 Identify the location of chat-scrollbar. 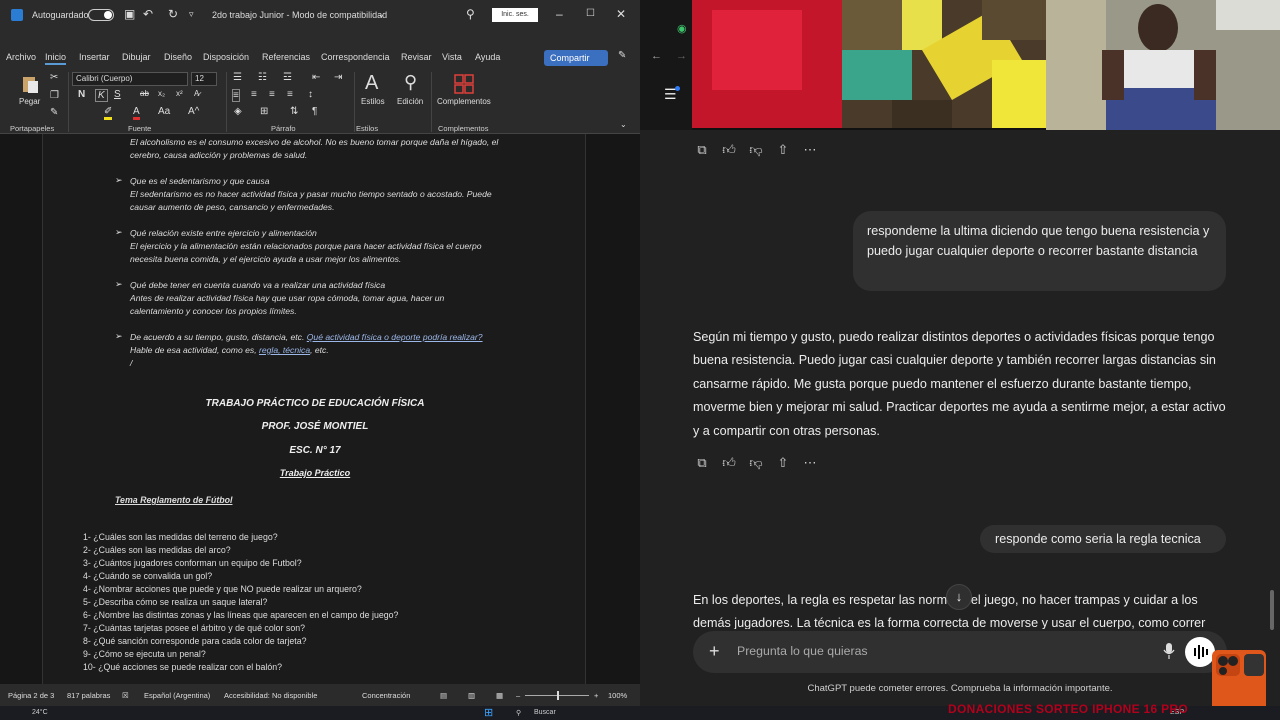
(1272, 610).